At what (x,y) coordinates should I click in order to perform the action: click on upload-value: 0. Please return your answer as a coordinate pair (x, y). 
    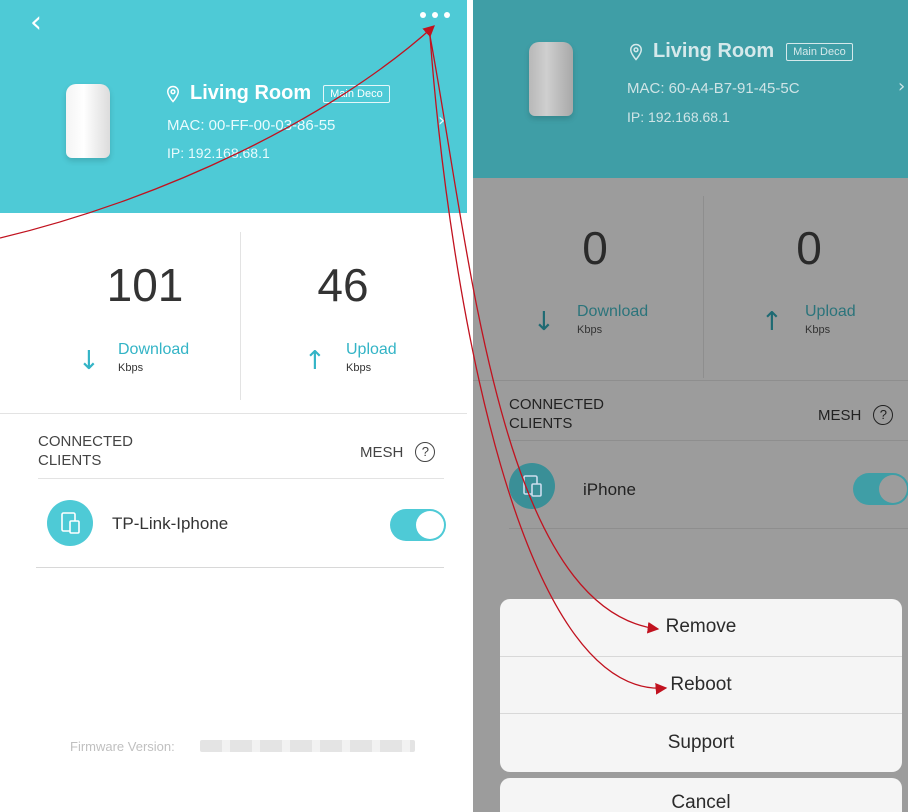
    Looking at the image, I should click on (809, 248).